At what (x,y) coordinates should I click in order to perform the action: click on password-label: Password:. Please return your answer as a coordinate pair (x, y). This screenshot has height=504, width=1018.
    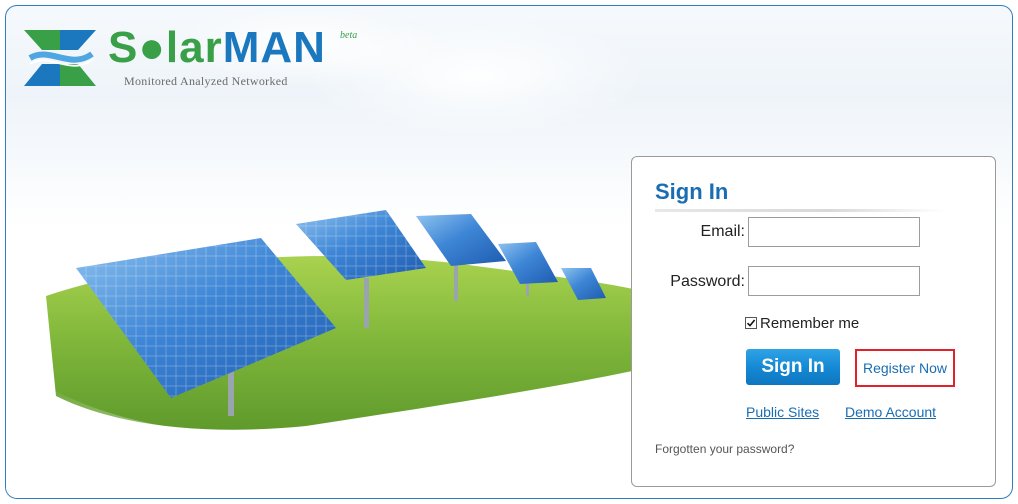
    Looking at the image, I should click on (707, 281).